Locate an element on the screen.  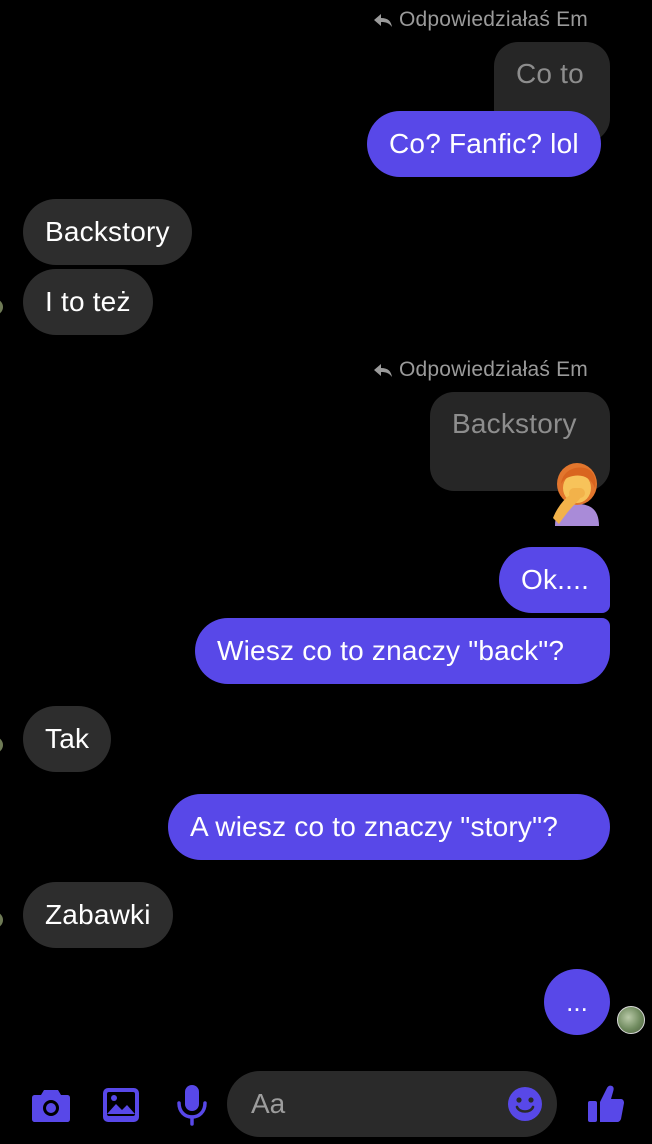
thumbs-up-icon is located at coordinates (606, 1103).